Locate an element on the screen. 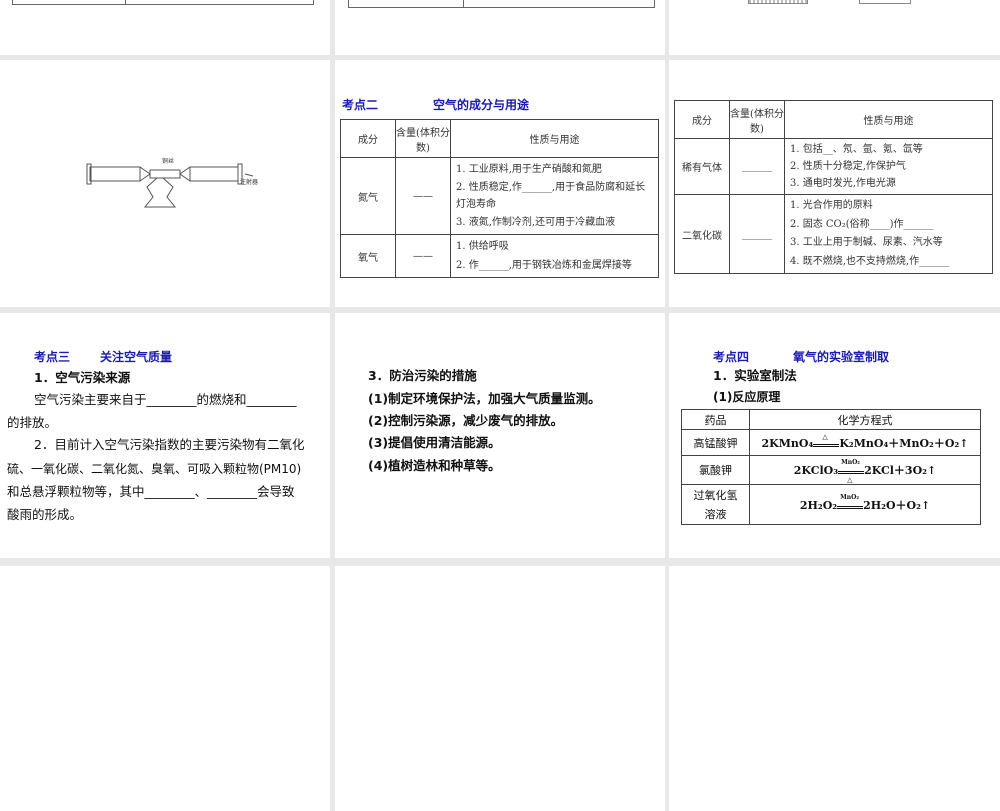  table-row: 过氧化氢溶液 2H₂O₂ MnO₂ 2H₂O＋O₂↑ is located at coordinates (831, 504).